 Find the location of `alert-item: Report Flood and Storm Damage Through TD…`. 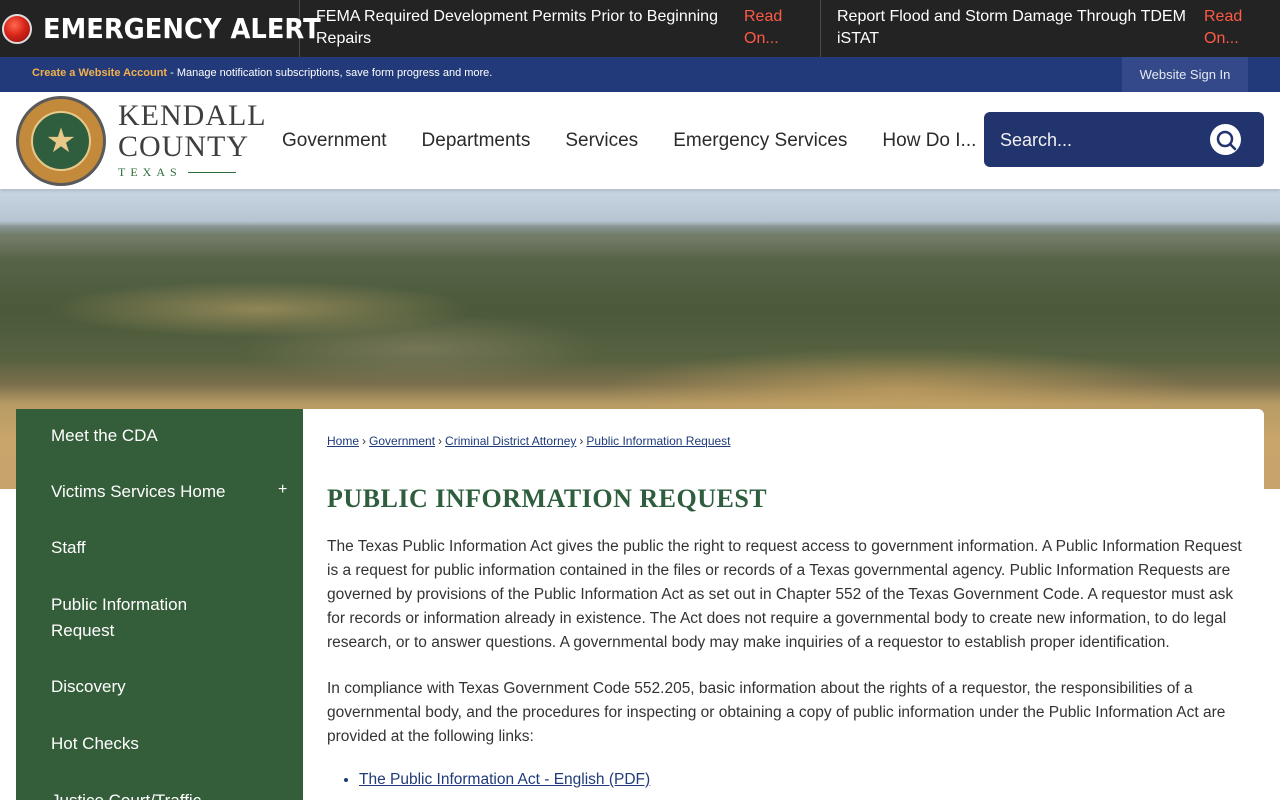

alert-item: Report Flood and Storm Damage Through TD… is located at coordinates (1050, 28).